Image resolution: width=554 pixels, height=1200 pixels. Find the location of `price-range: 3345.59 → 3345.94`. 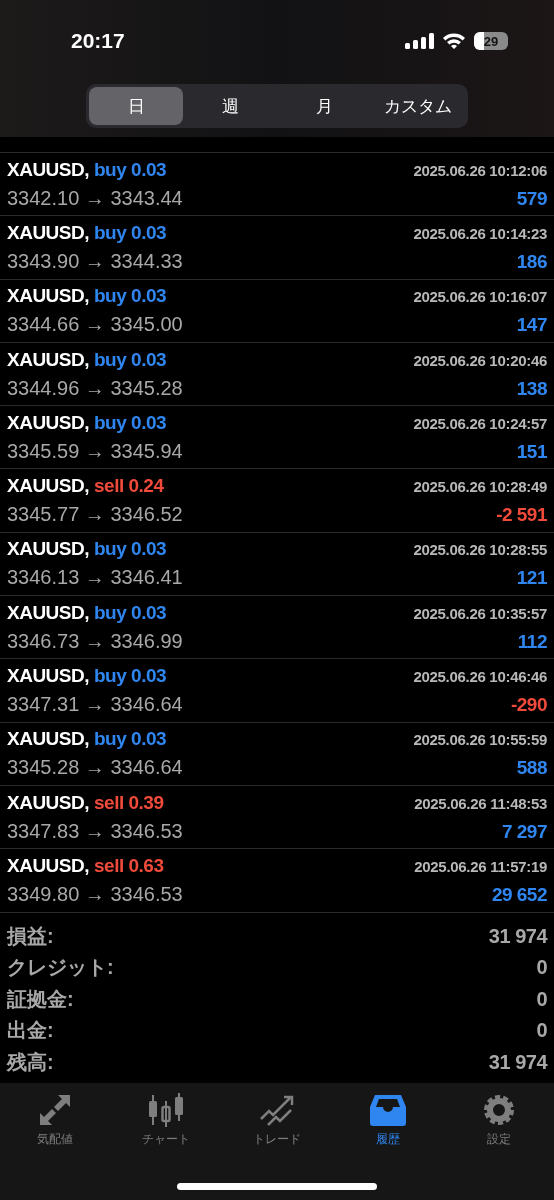

price-range: 3345.59 → 3345.94 is located at coordinates (95, 451).